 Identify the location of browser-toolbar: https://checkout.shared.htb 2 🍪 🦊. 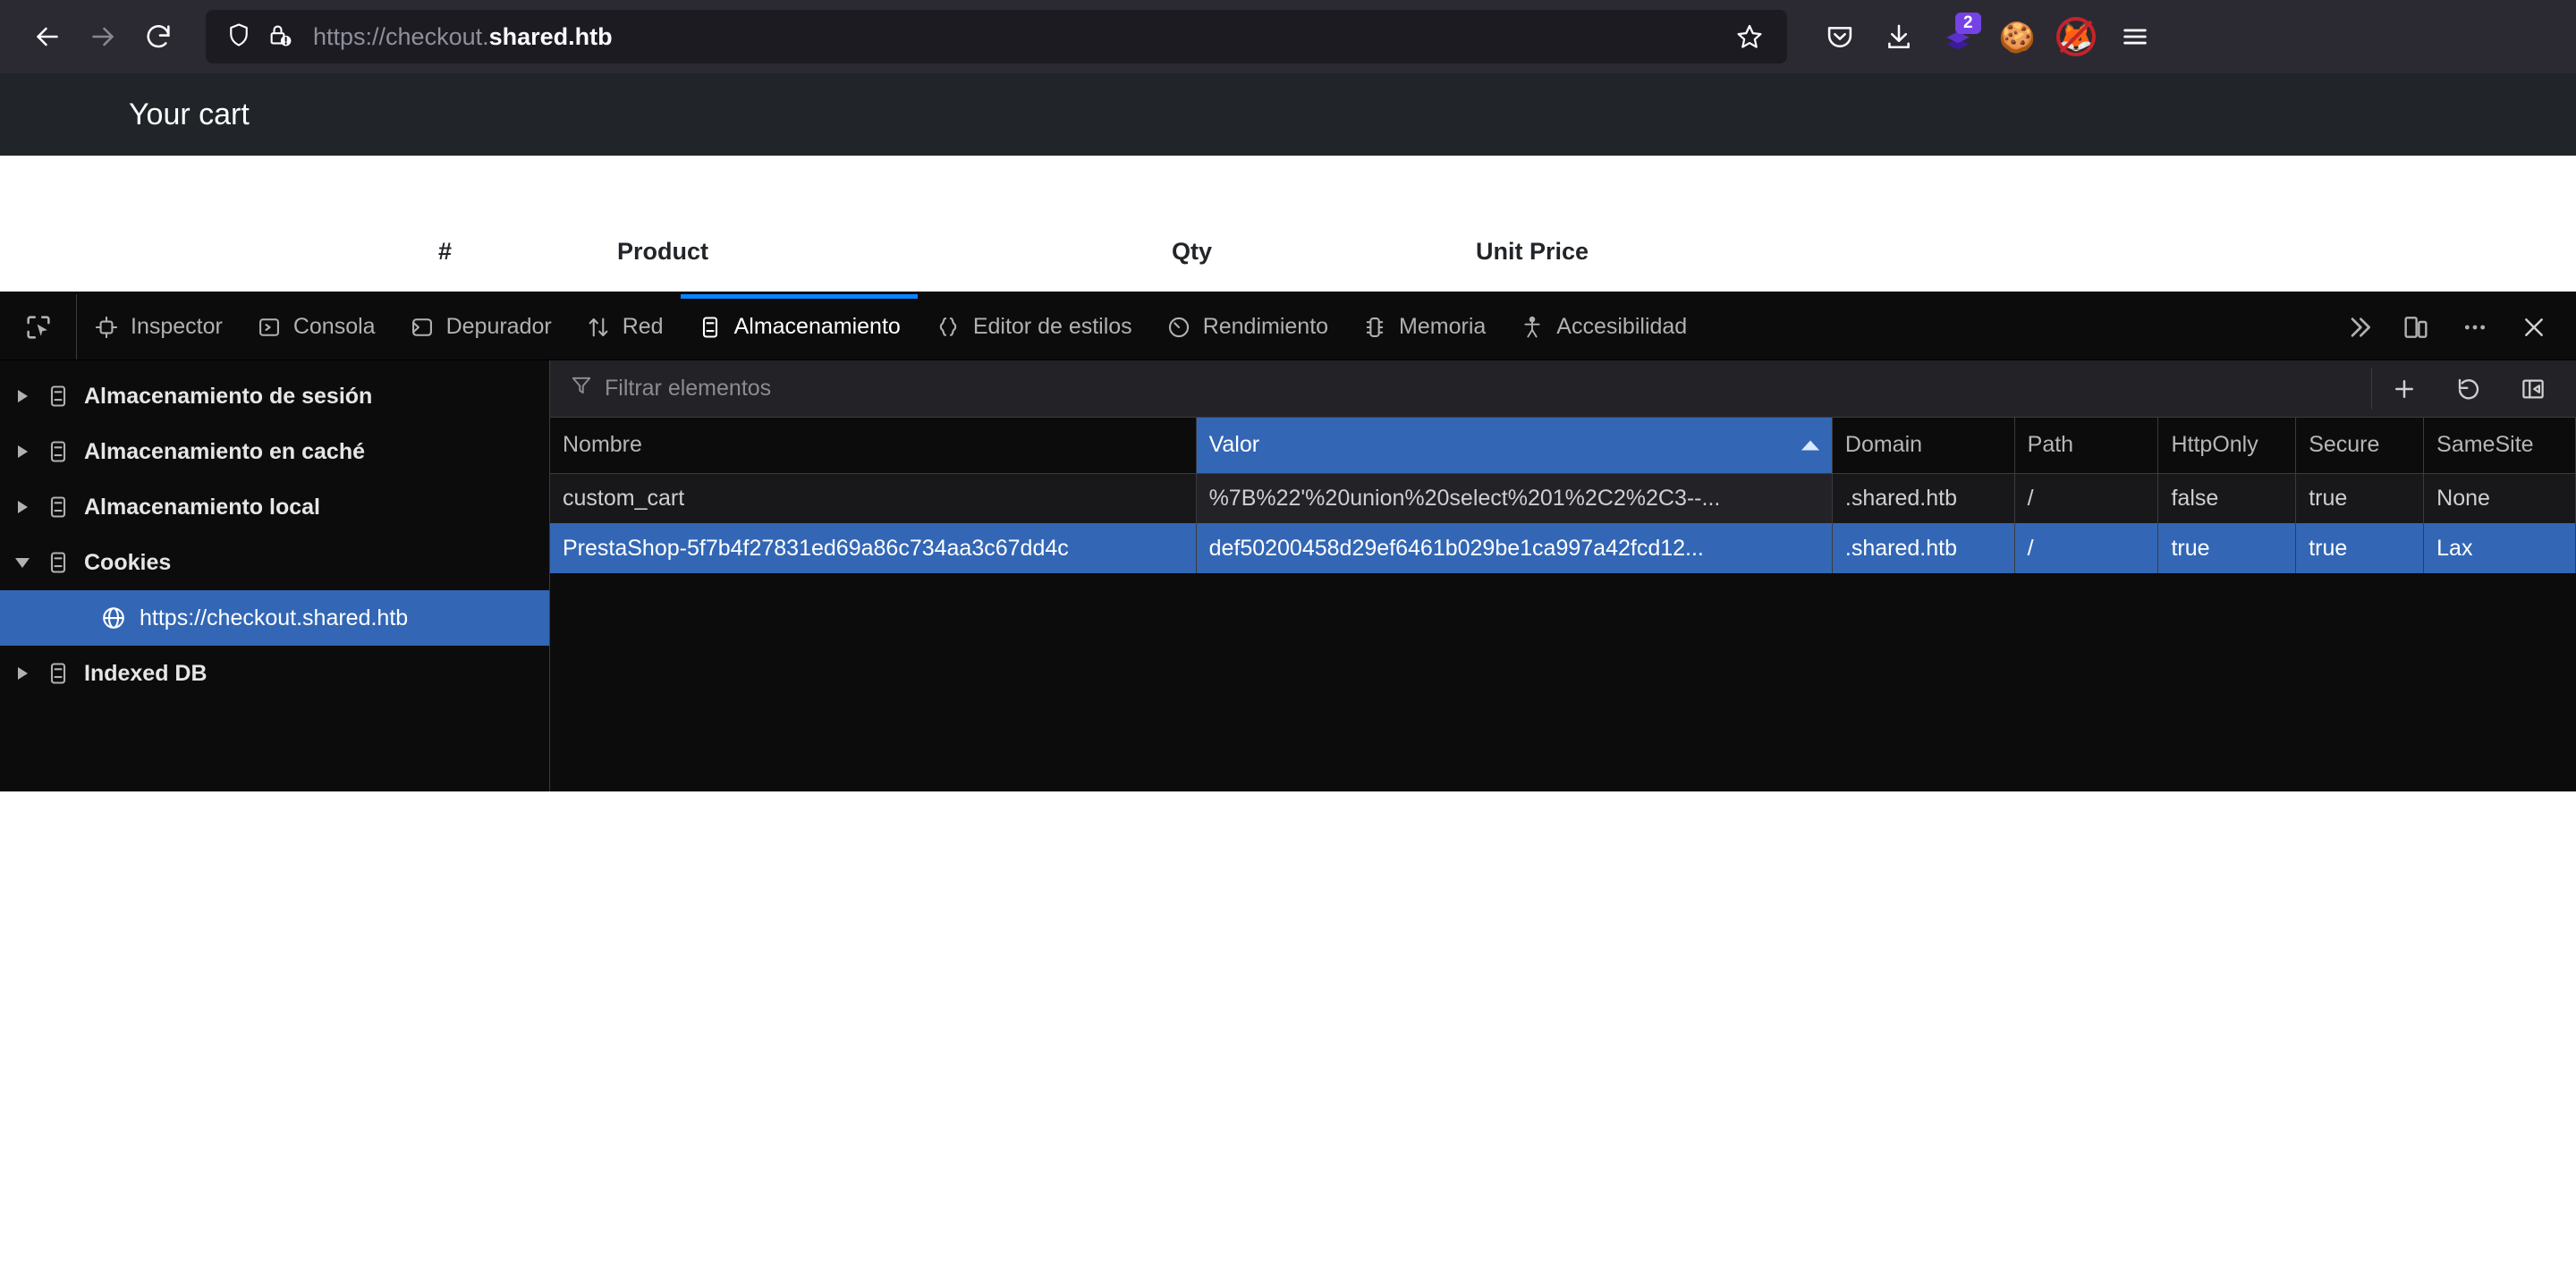
(1288, 36).